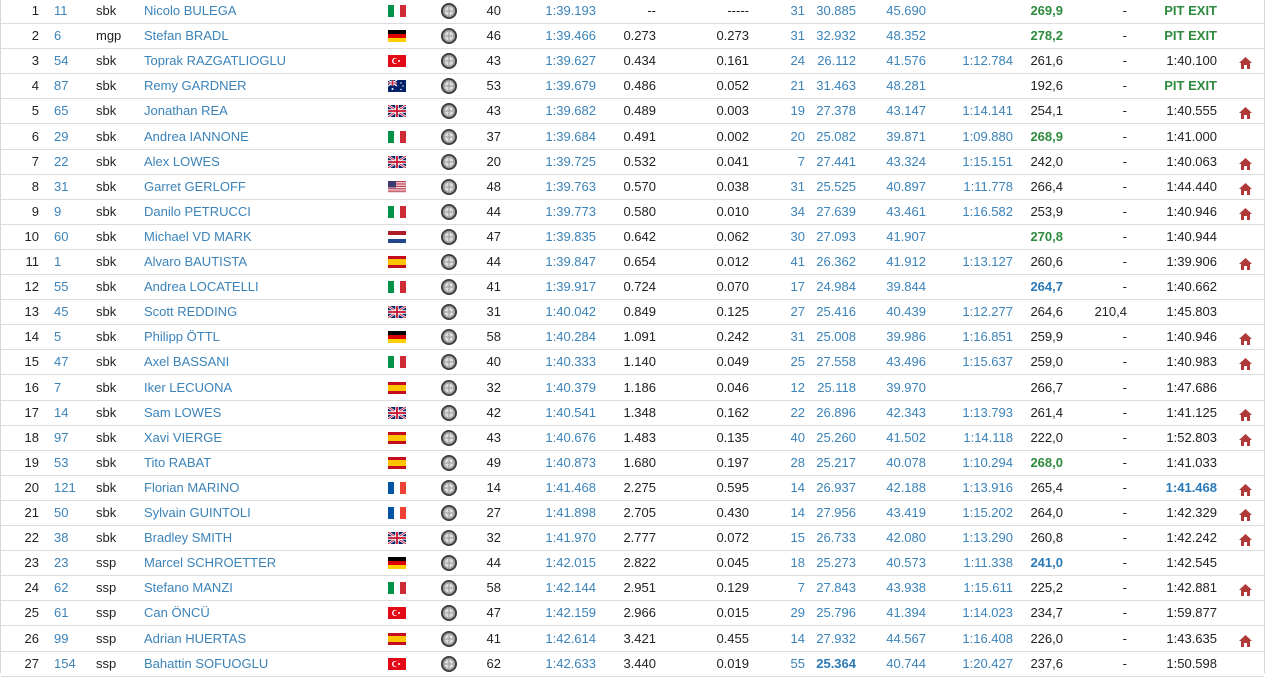 The image size is (1280, 681). What do you see at coordinates (988, 186) in the screenshot?
I see `sector-3-cell: 1:11.778` at bounding box center [988, 186].